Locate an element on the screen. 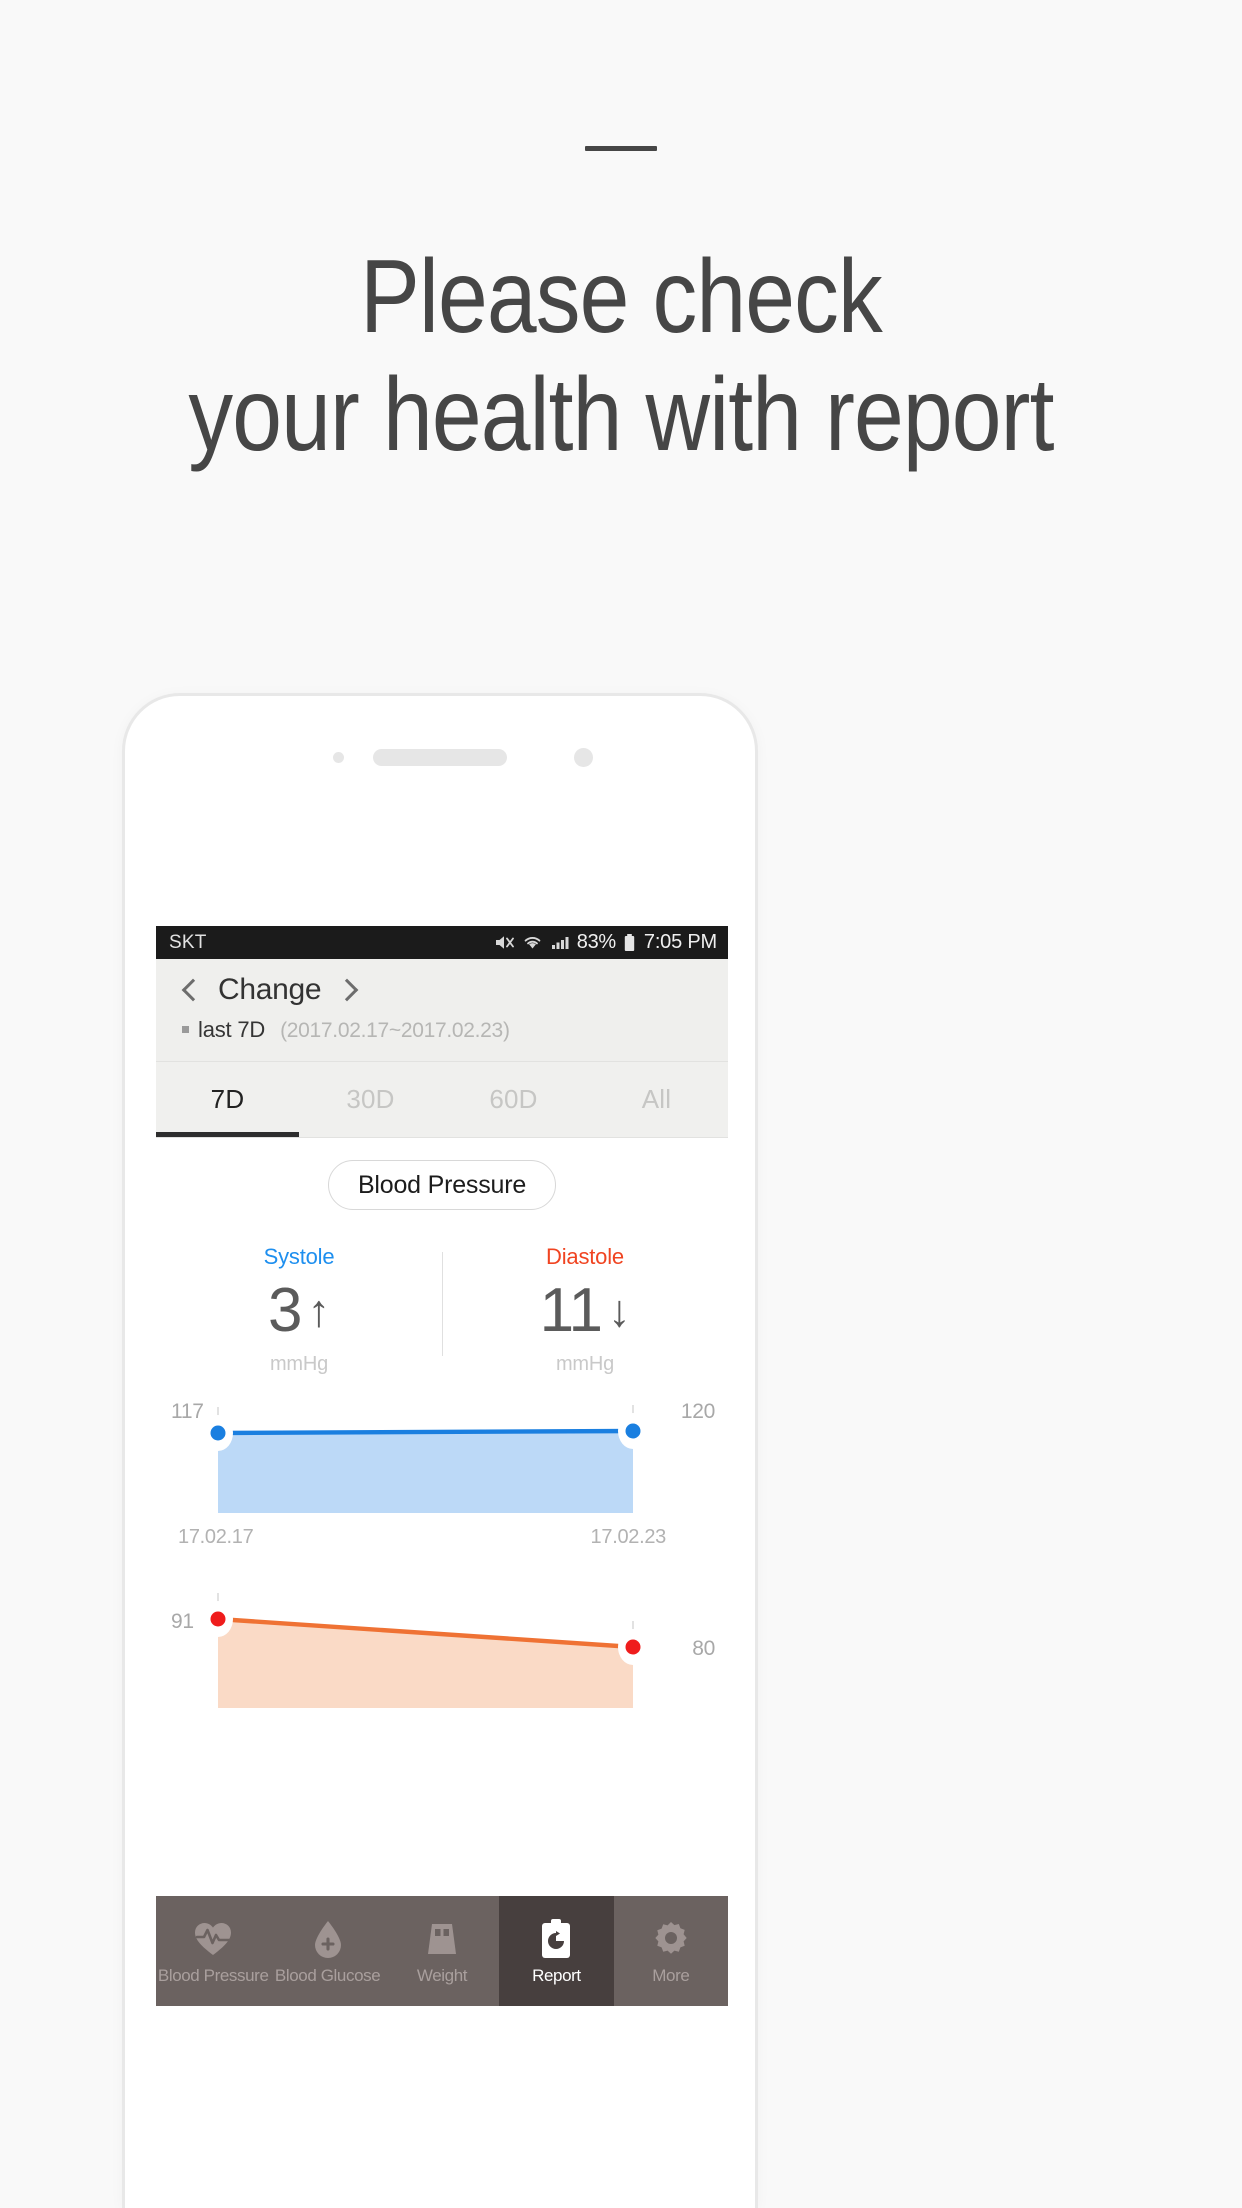  tab-7d-label: 7D is located at coordinates (227, 1099).